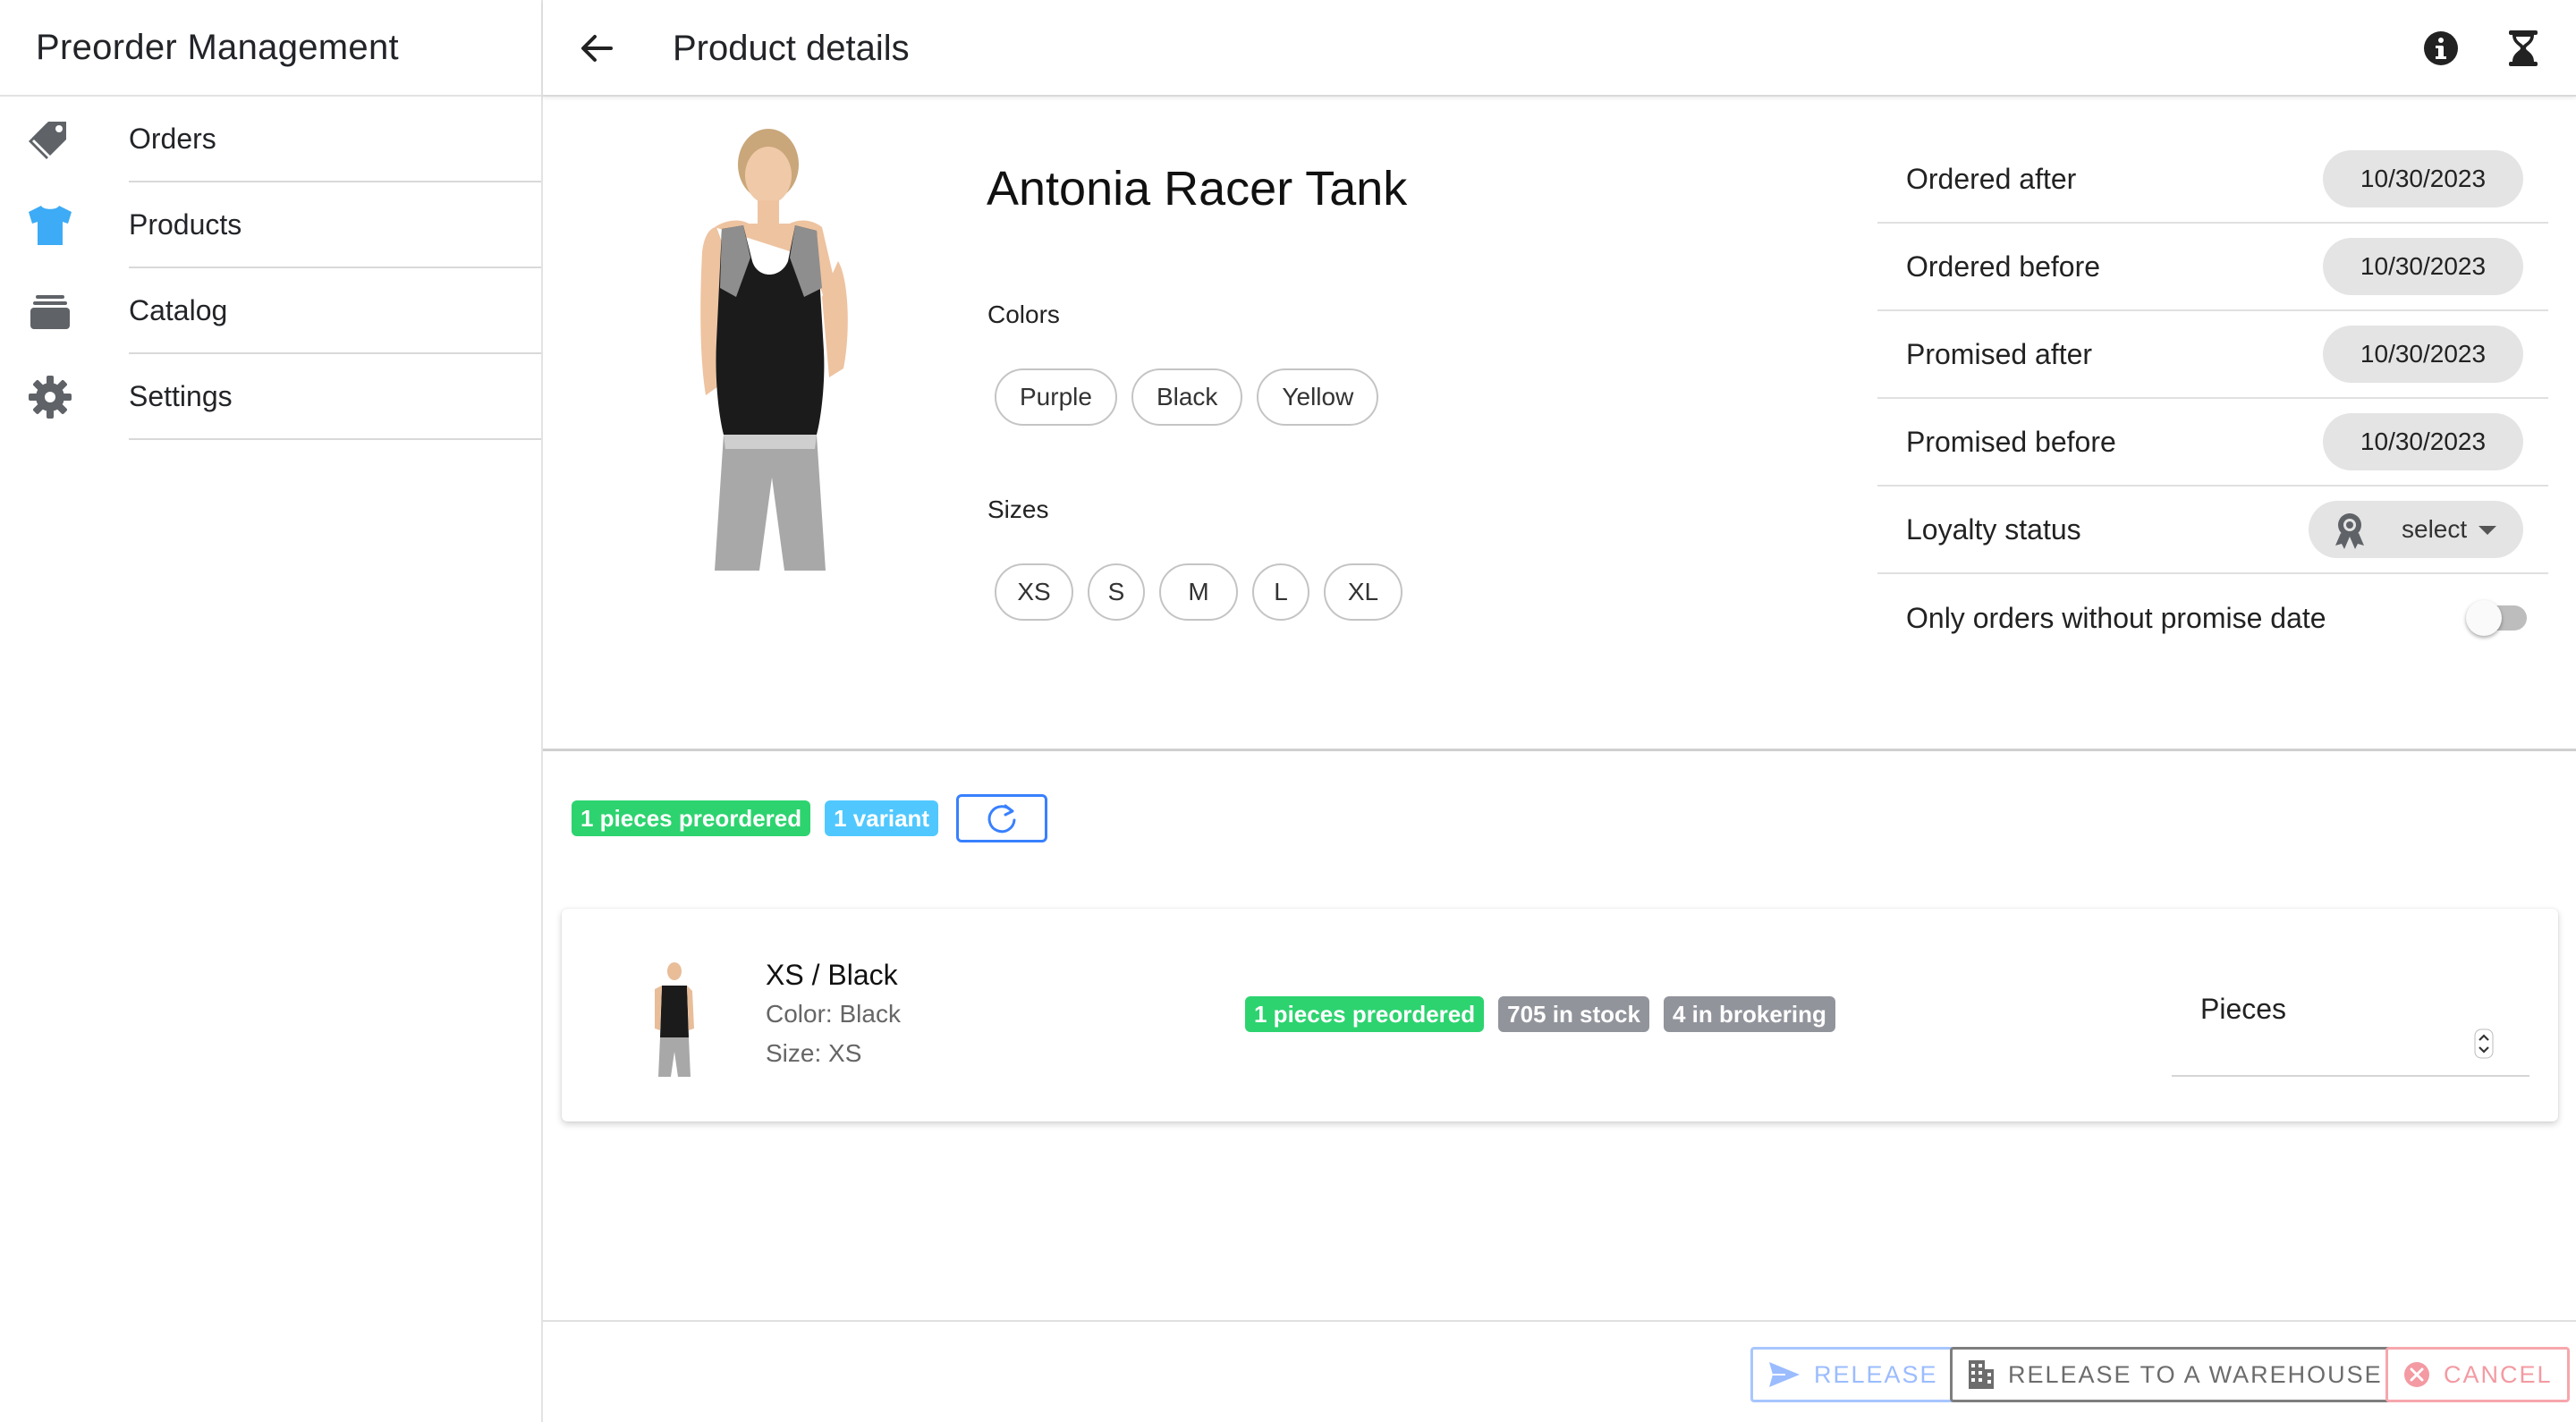 The image size is (2576, 1422). I want to click on sidebar-item-orders: Orders, so click(270, 139).